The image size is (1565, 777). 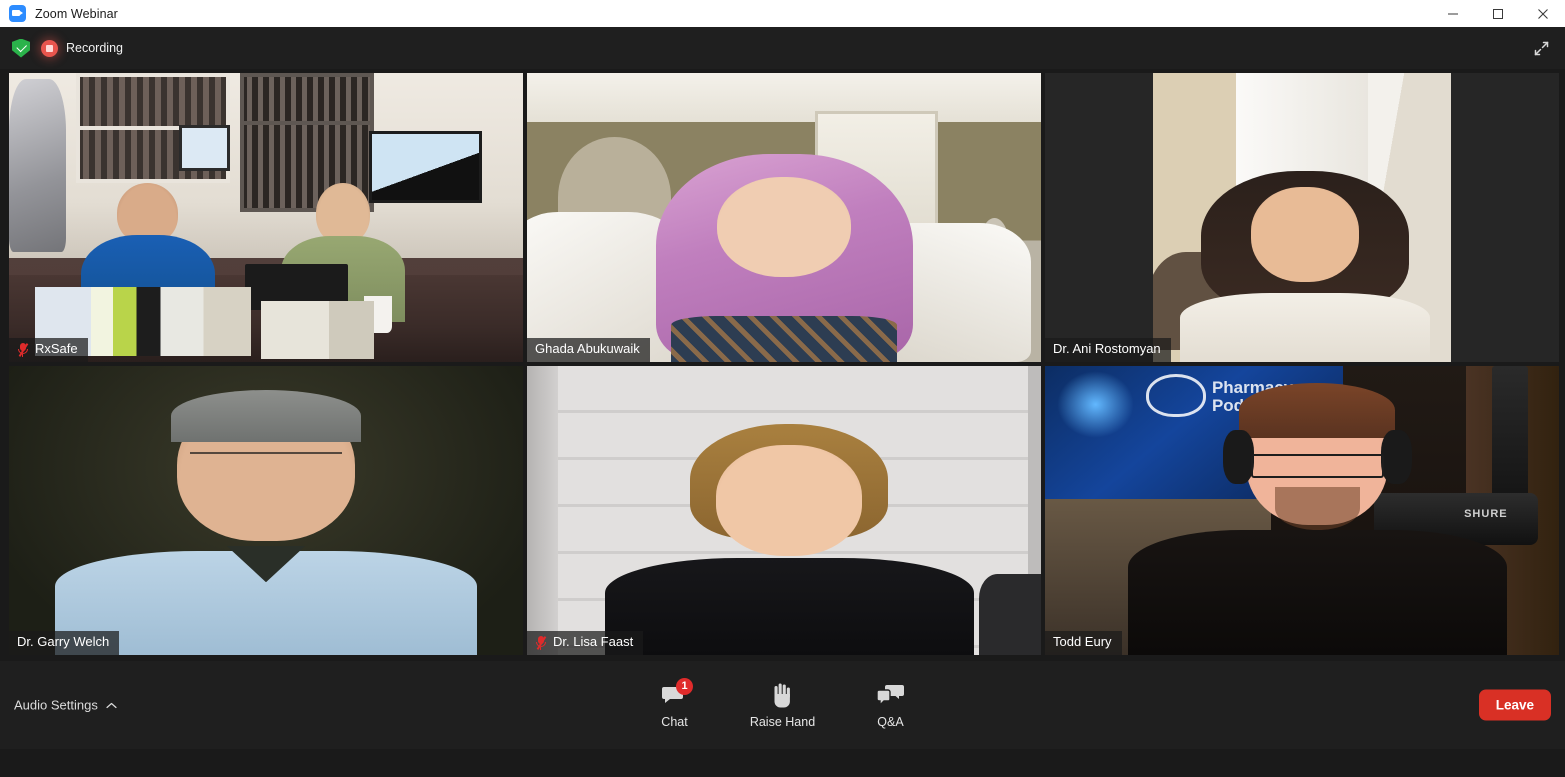 What do you see at coordinates (1542, 13) in the screenshot?
I see `close-icon` at bounding box center [1542, 13].